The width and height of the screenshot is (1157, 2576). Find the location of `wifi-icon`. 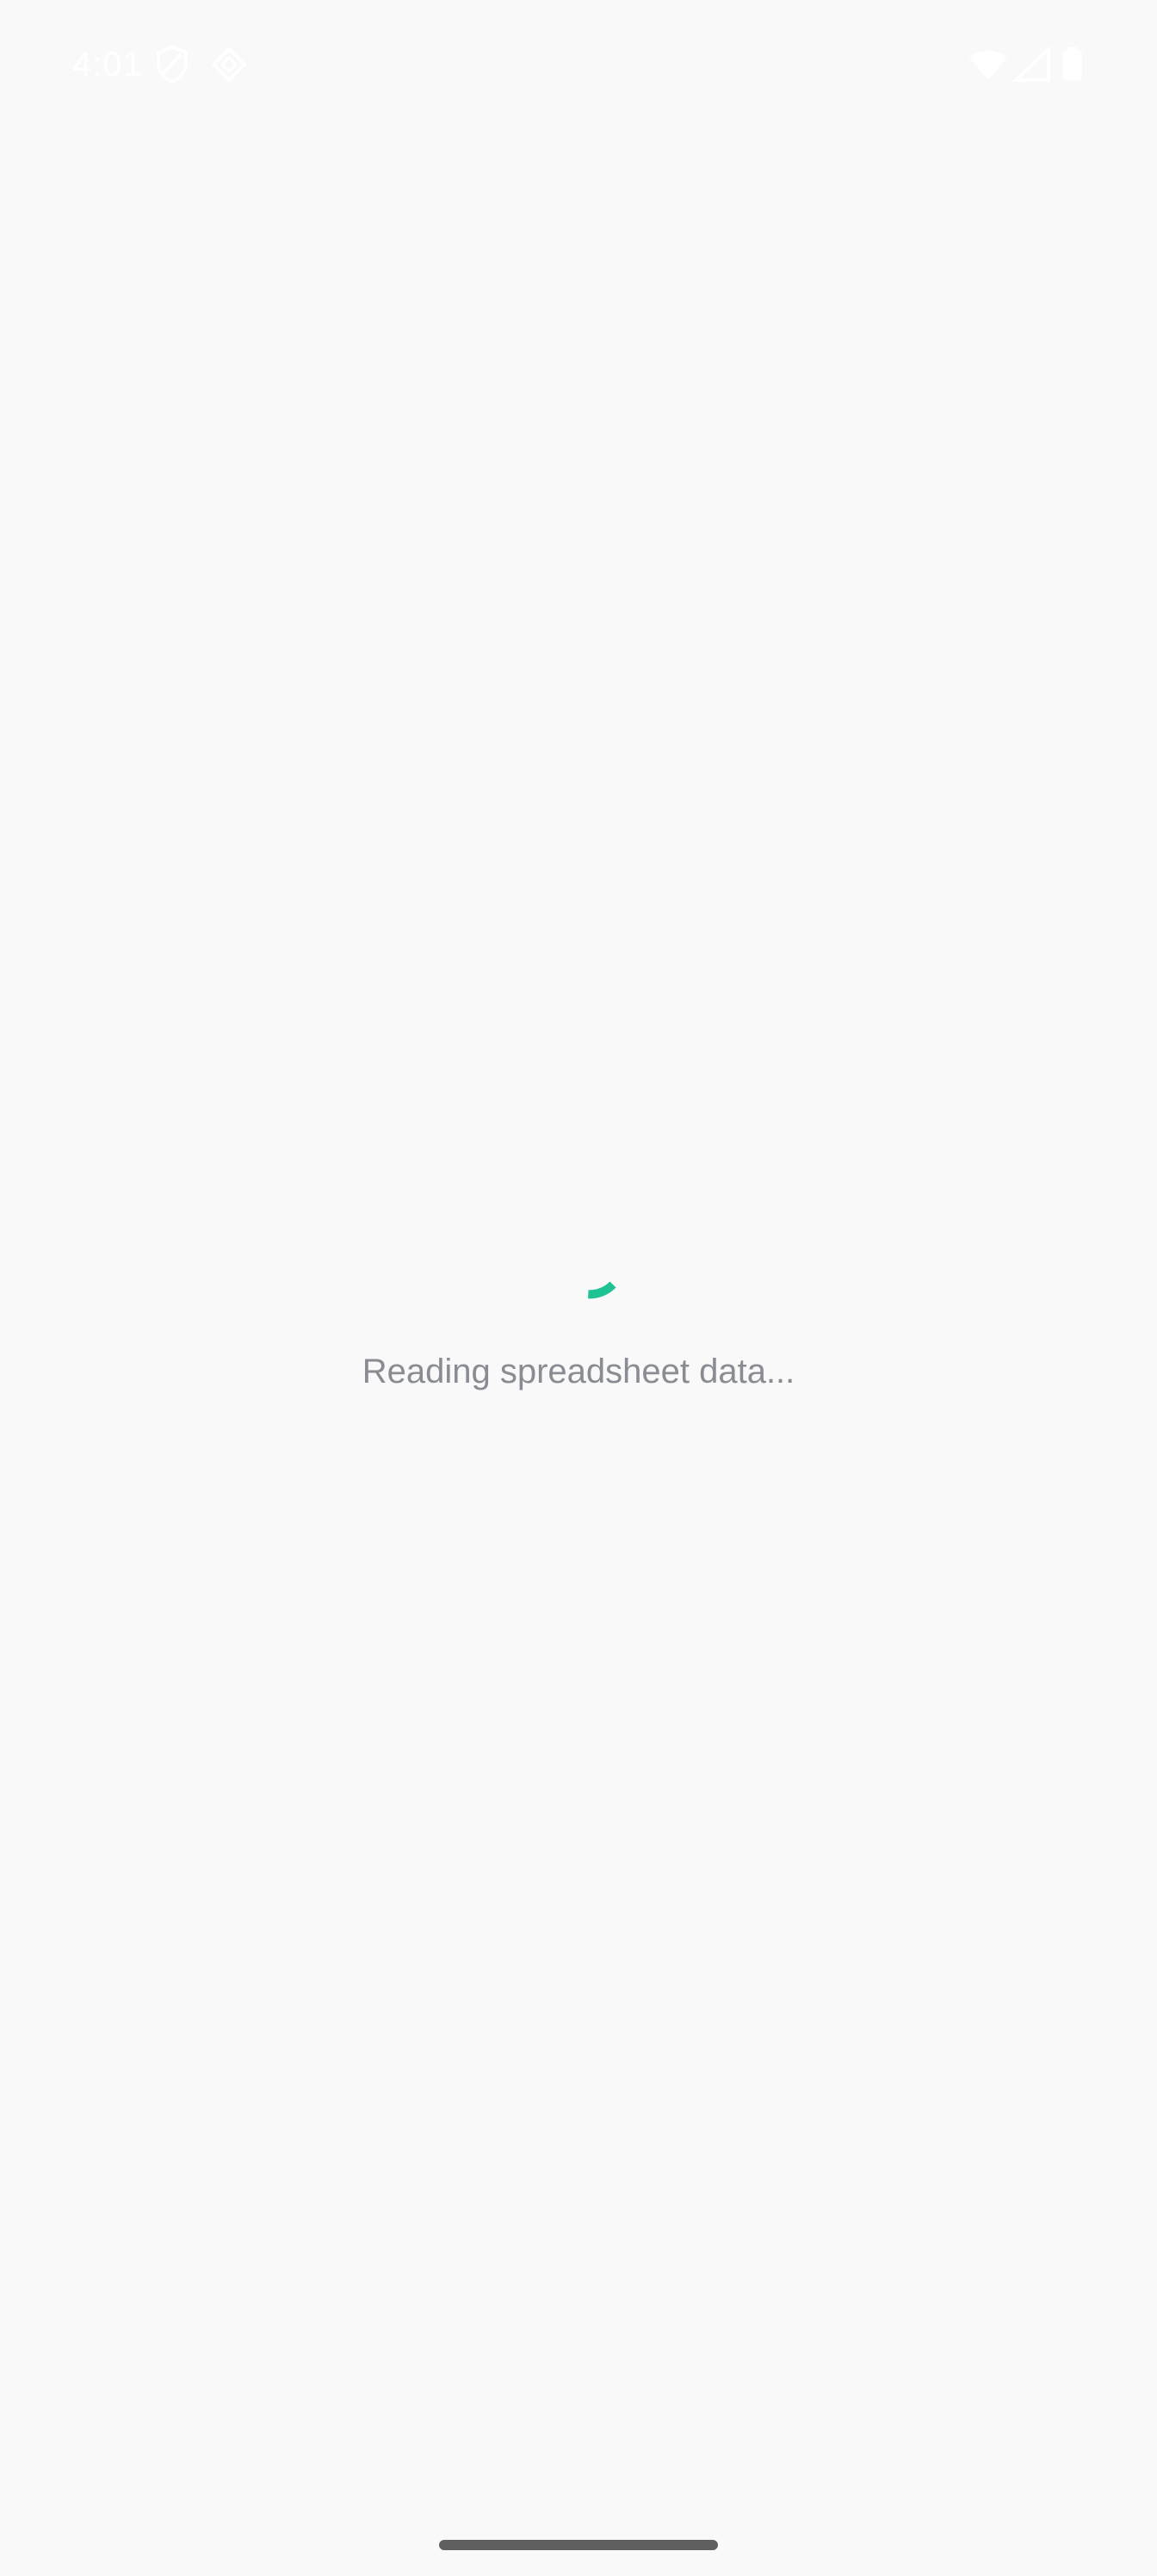

wifi-icon is located at coordinates (989, 64).